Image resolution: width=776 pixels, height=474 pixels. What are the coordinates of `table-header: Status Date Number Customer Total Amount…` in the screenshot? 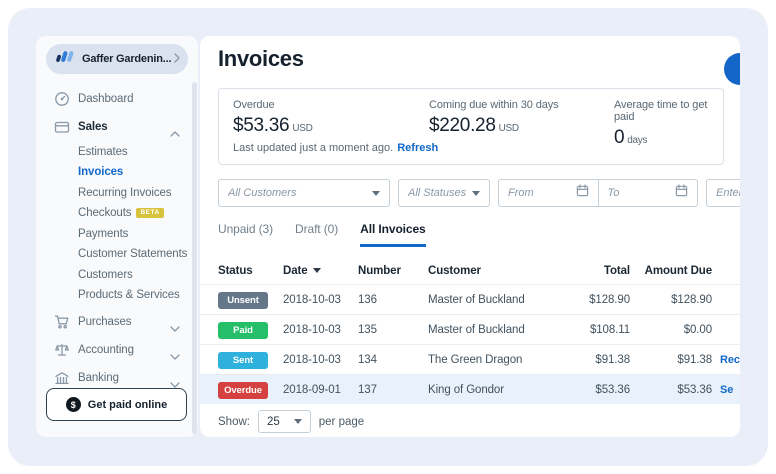 It's located at (470, 271).